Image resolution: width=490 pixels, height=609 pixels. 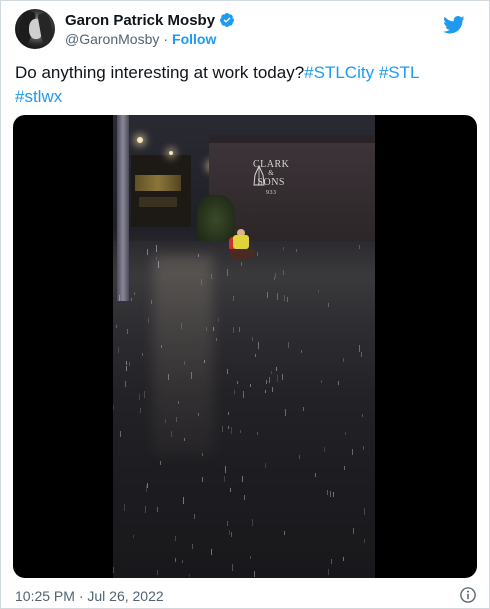 I want to click on sign-number: 933, so click(x=271, y=193).